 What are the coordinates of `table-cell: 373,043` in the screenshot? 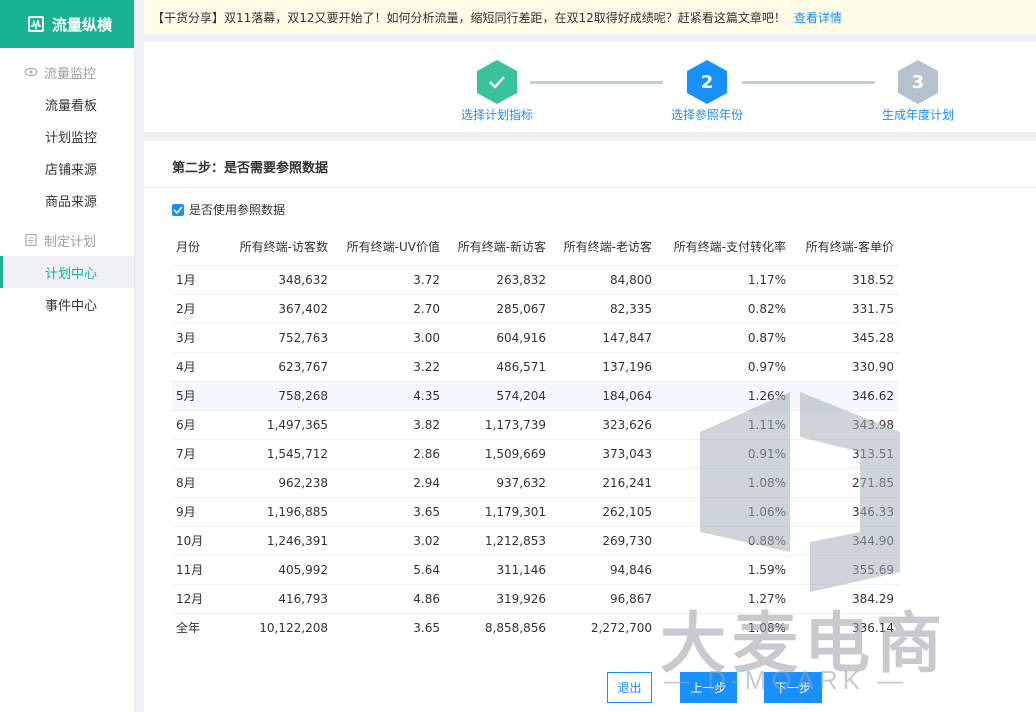 It's located at (603, 453).